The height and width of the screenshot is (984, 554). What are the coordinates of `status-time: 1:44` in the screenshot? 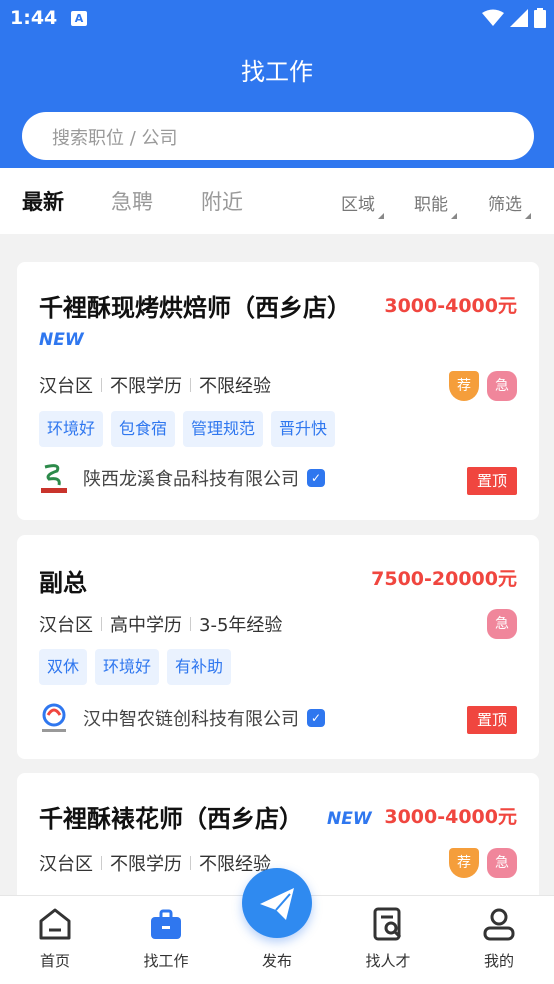 It's located at (34, 18).